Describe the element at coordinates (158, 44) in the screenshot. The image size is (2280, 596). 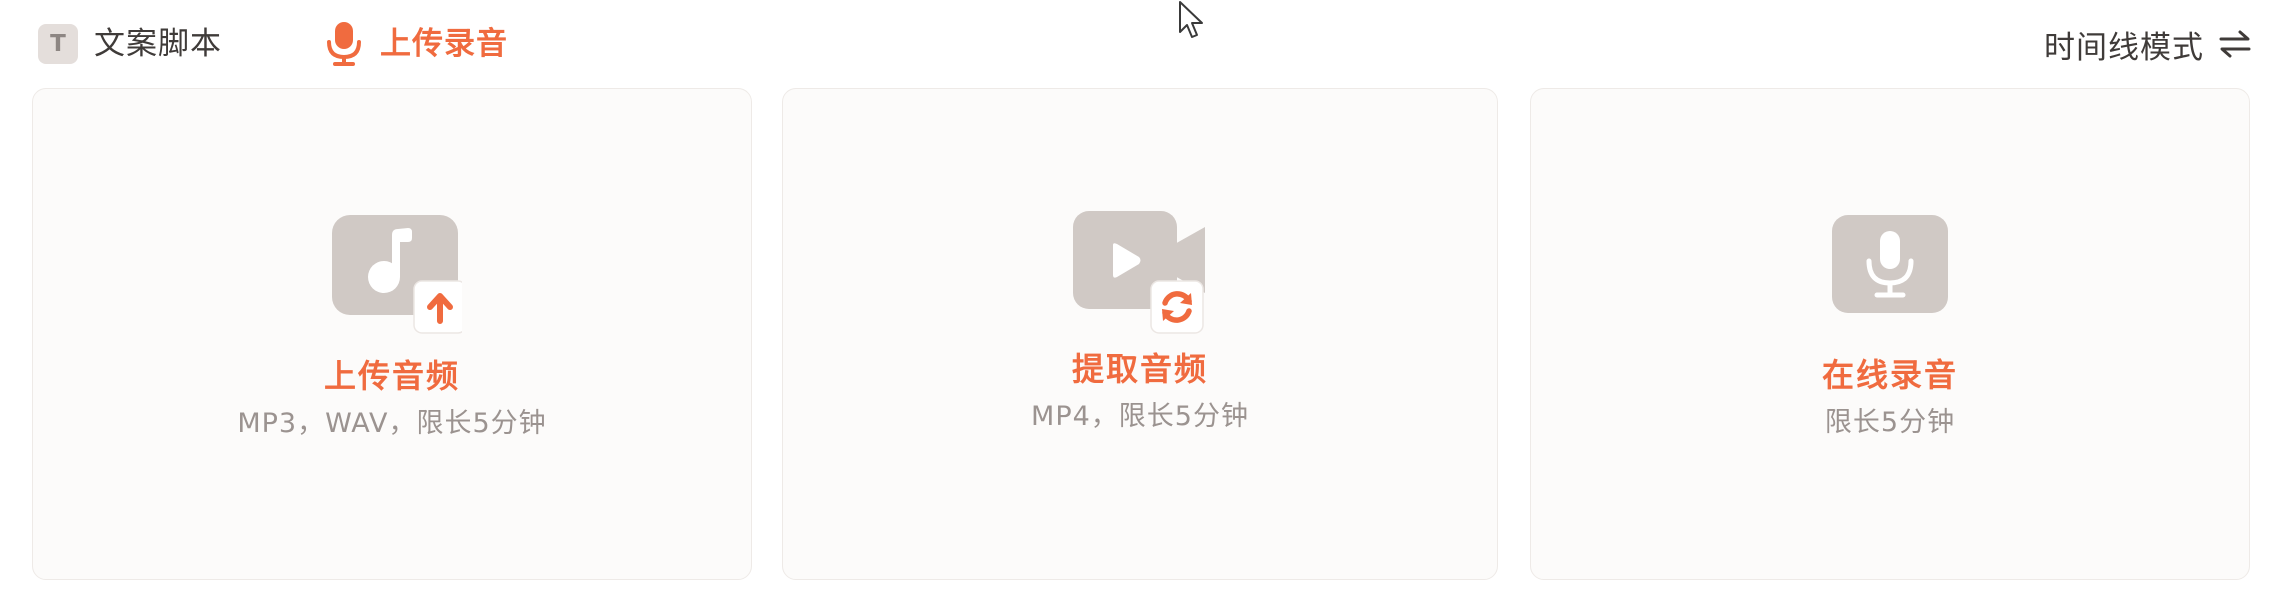
I see `tab-script-label: 文案脚本` at that location.